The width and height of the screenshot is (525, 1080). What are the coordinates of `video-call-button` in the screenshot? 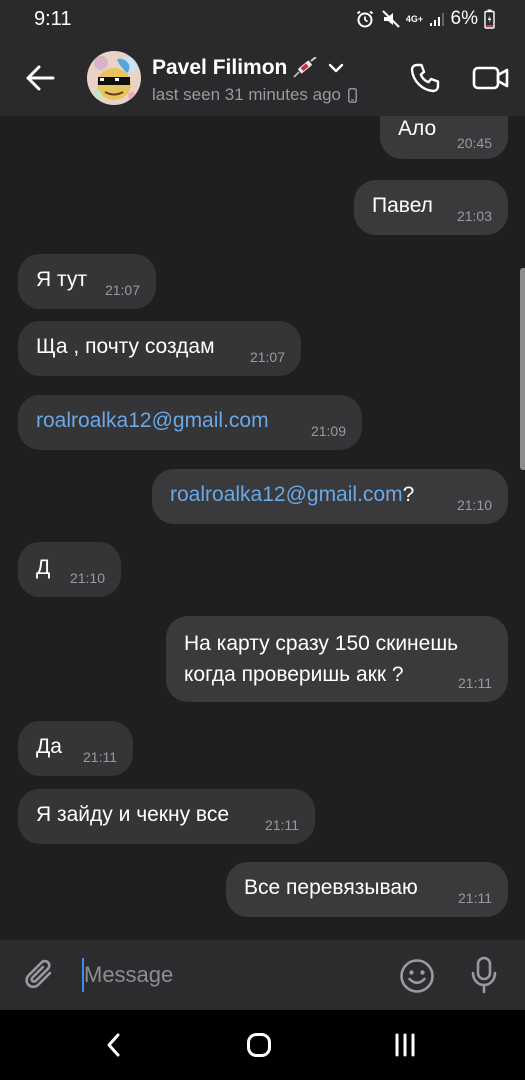 It's located at (491, 78).